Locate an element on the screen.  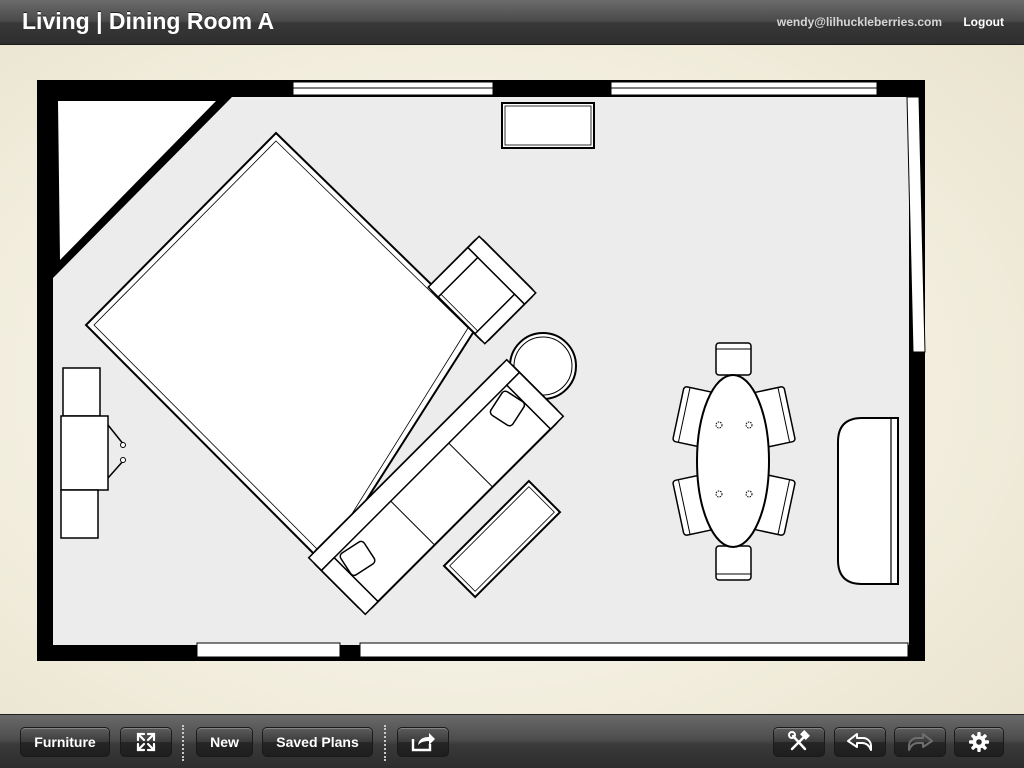
gear-icon is located at coordinates (979, 742).